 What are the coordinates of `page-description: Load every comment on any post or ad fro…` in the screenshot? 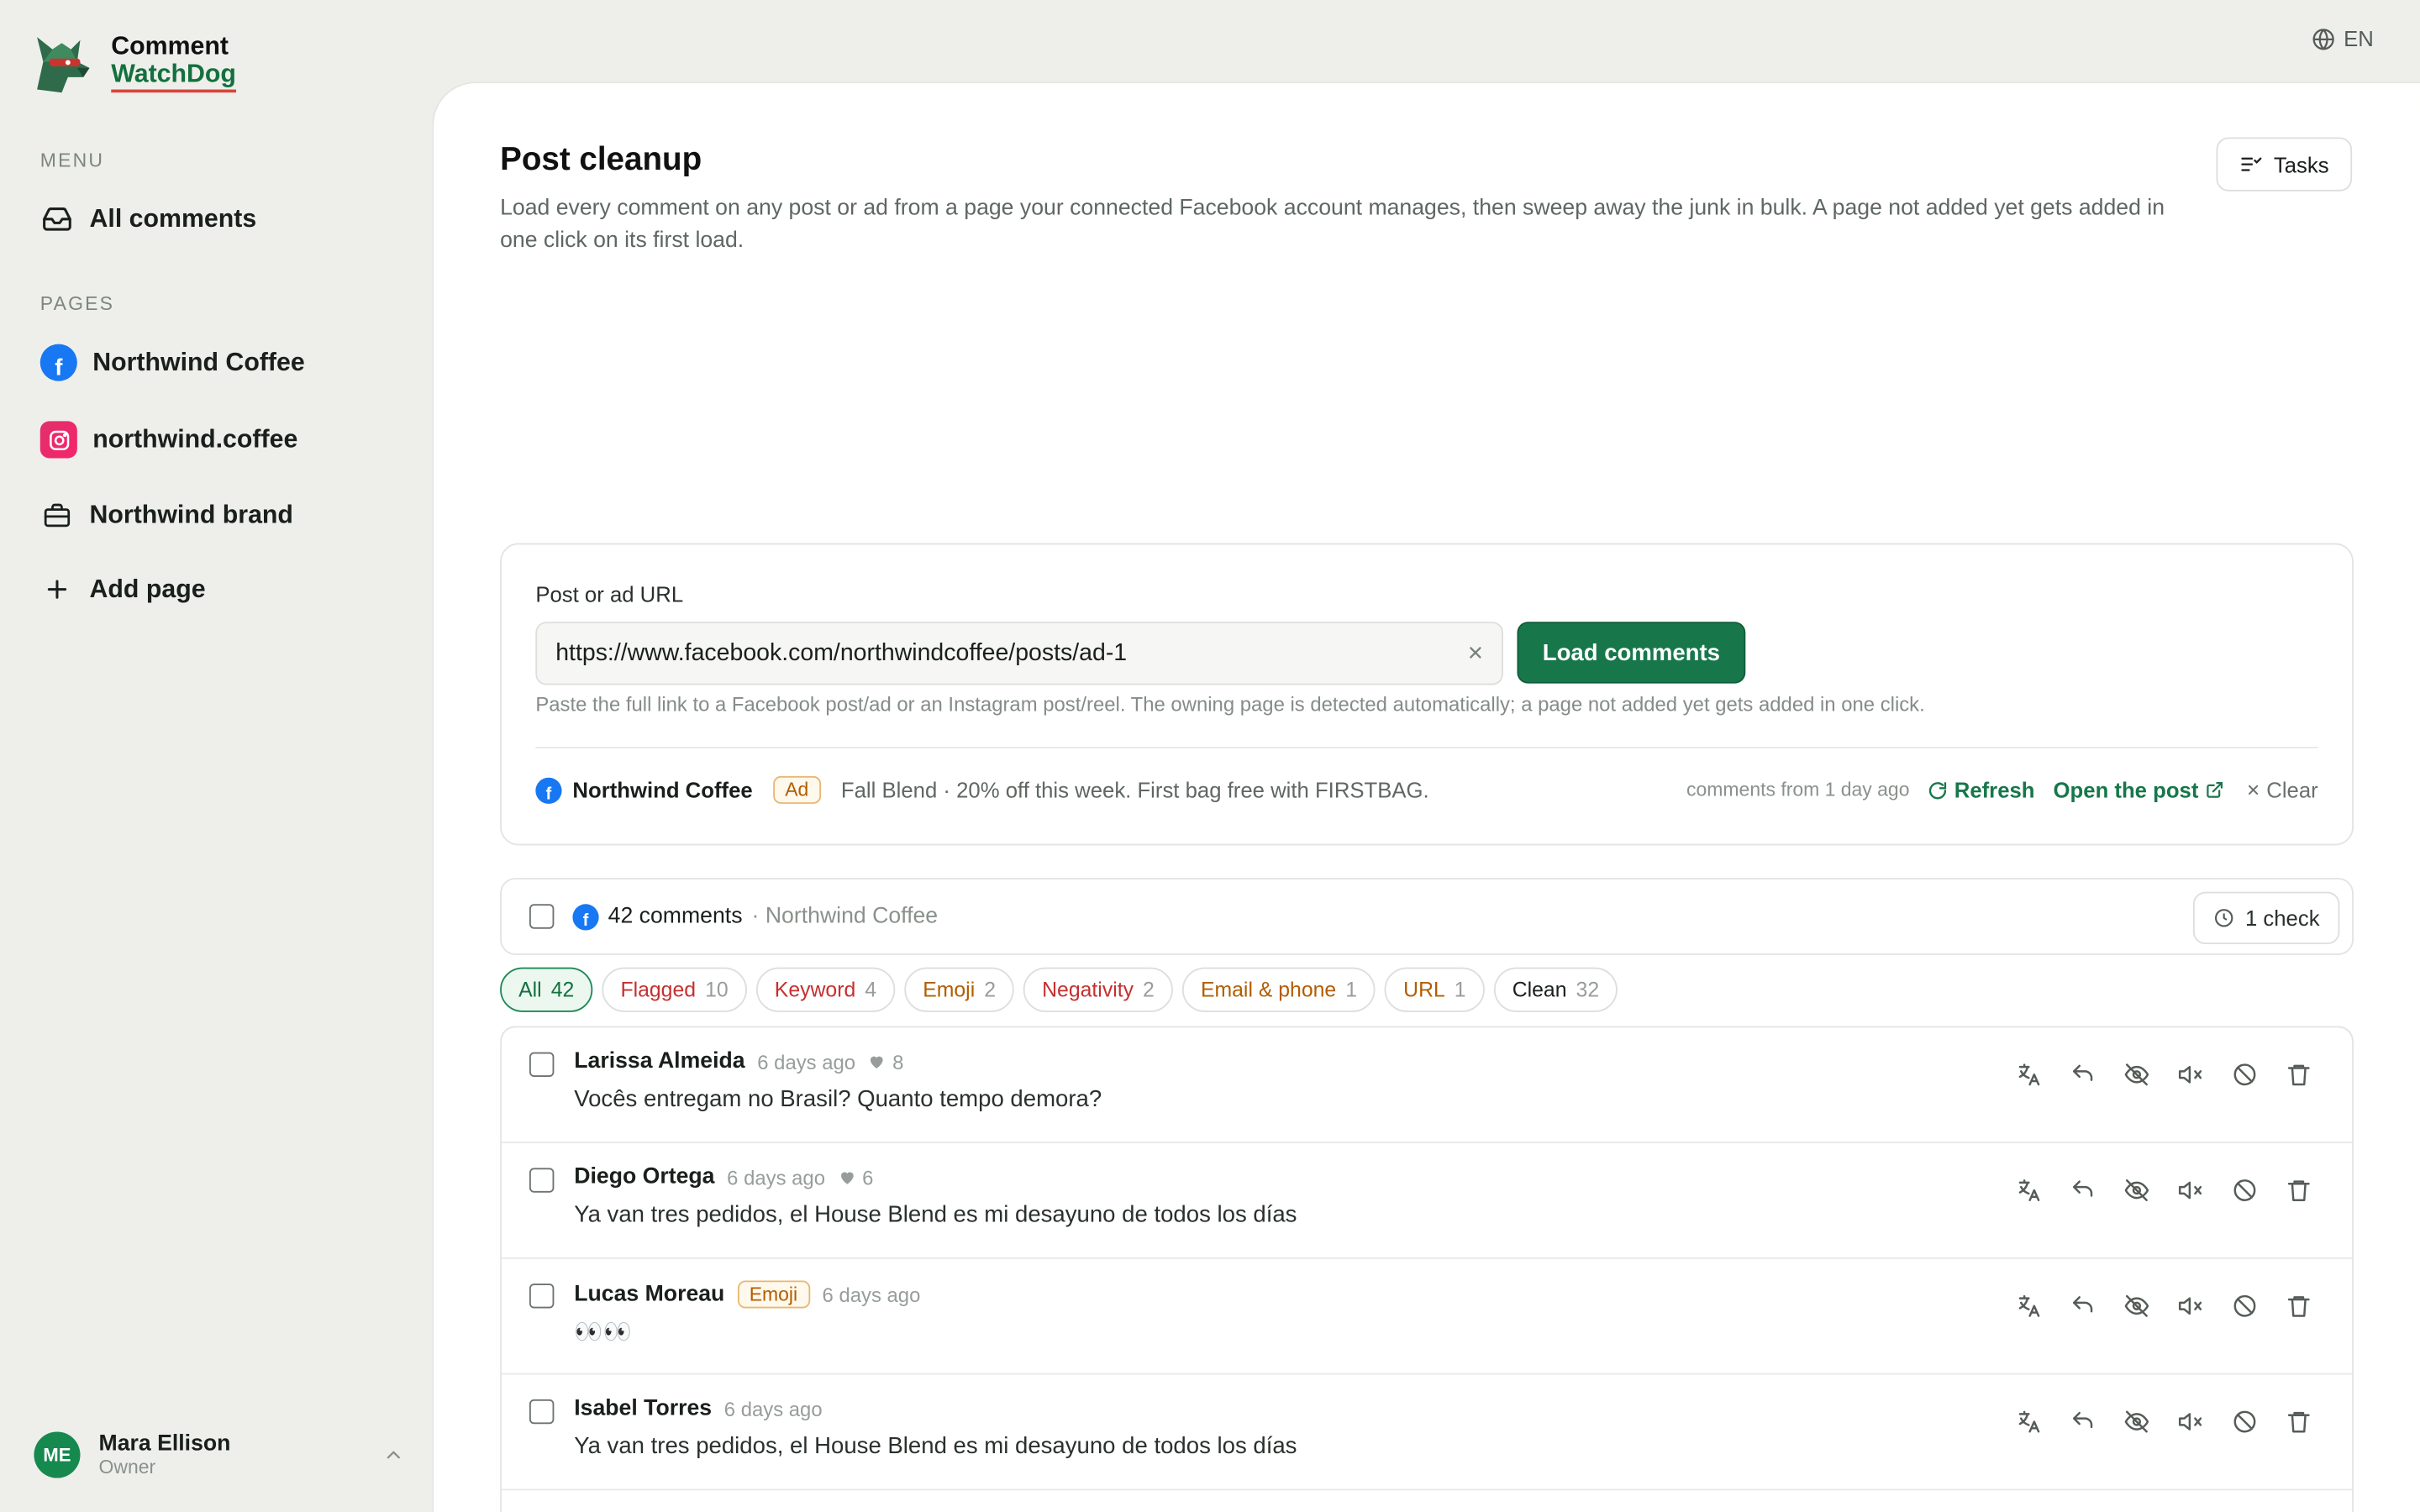 It's located at (1332, 225).